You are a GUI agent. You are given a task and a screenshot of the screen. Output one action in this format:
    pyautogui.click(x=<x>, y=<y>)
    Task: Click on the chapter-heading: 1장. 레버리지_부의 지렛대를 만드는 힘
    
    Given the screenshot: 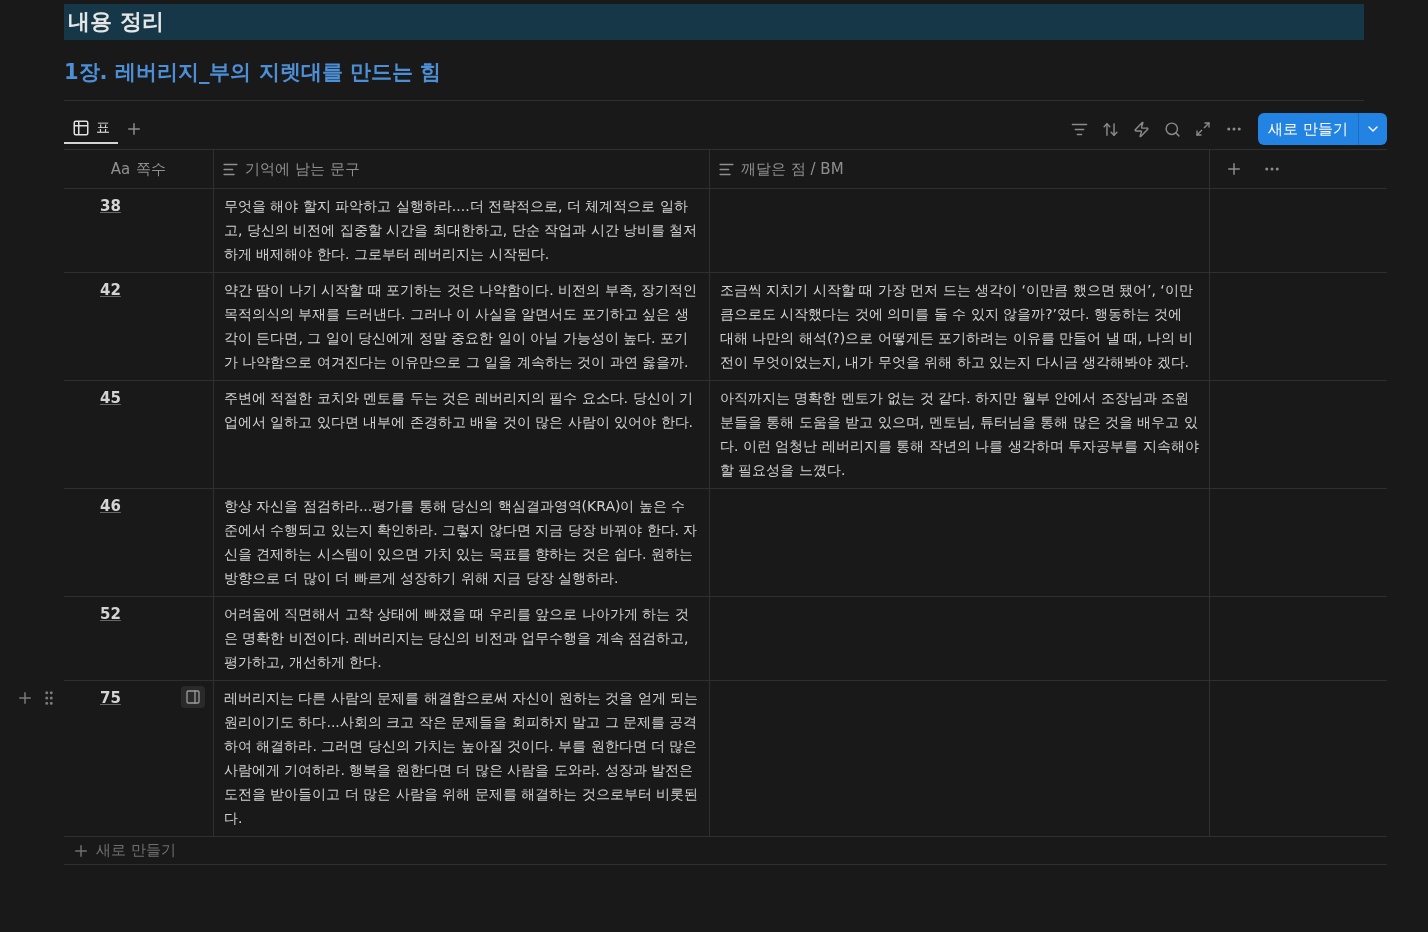 What is the action you would take?
    pyautogui.click(x=714, y=78)
    